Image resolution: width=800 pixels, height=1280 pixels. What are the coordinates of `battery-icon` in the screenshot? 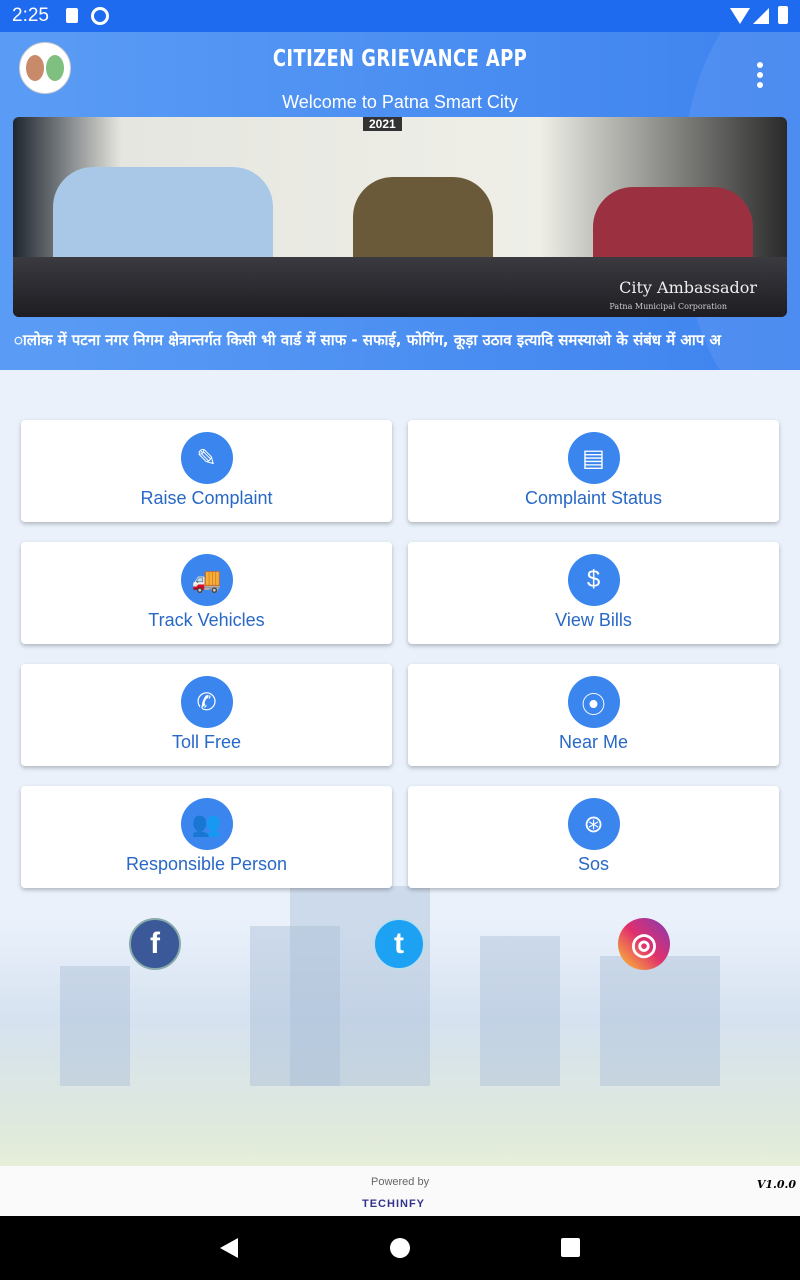 It's located at (783, 15).